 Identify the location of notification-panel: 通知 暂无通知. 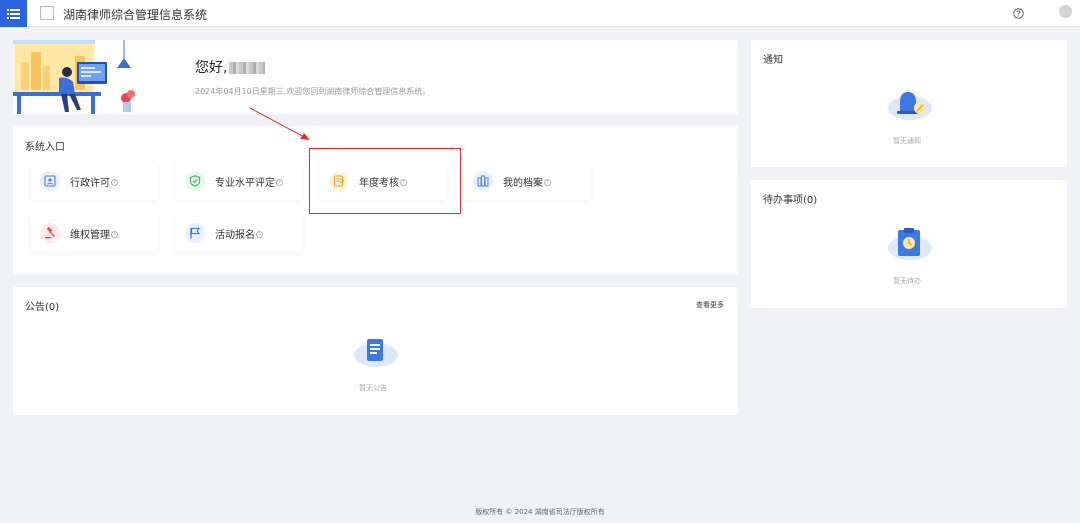
(909, 103).